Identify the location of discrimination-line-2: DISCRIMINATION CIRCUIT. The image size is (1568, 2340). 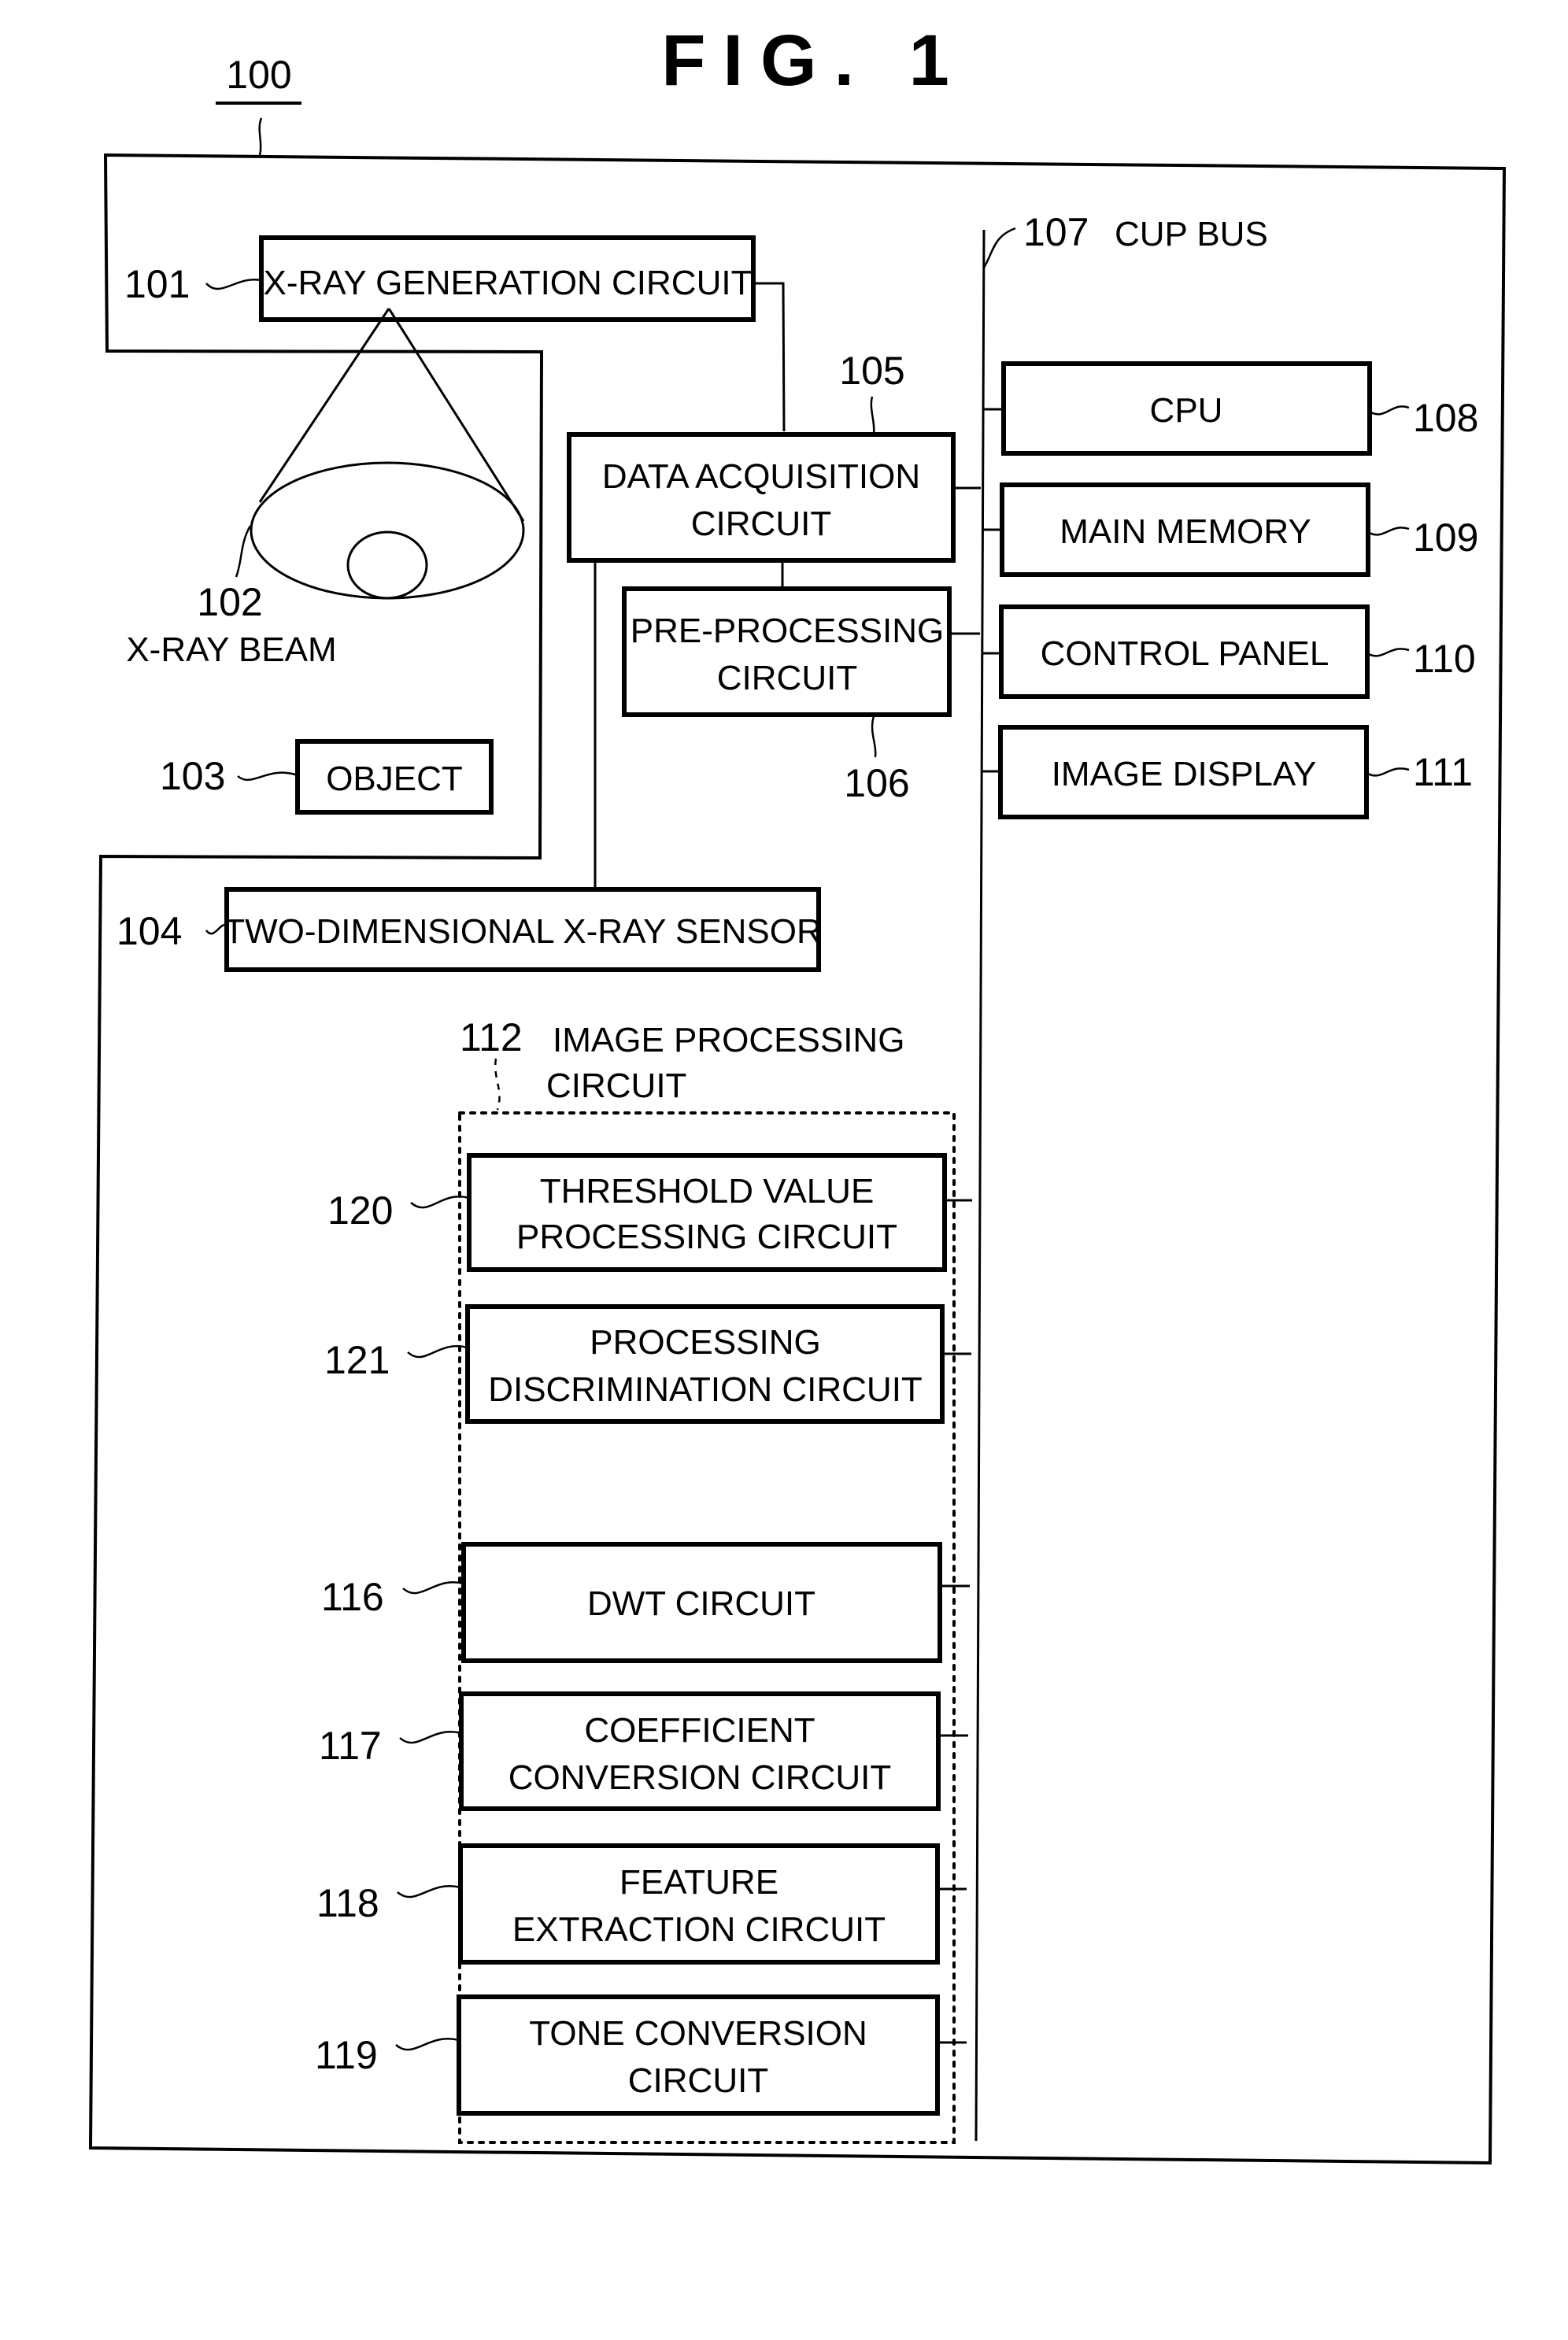
(705, 1389).